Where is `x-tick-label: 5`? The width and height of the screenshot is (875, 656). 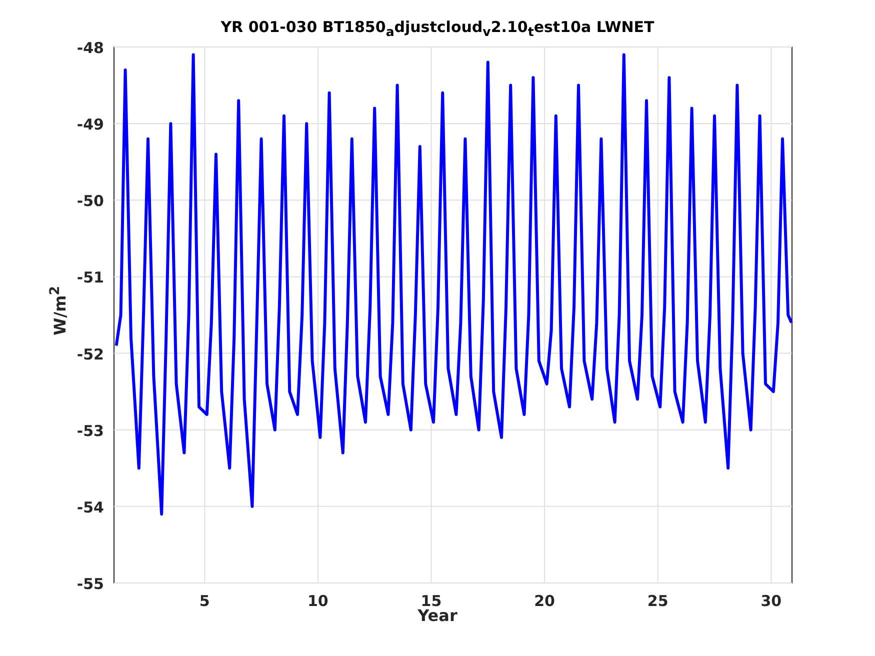 x-tick-label: 5 is located at coordinates (204, 601).